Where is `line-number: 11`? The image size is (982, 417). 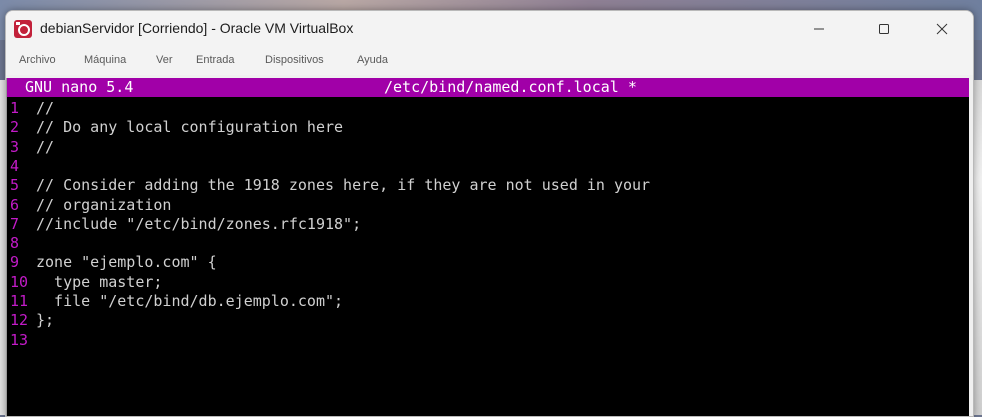
line-number: 11 is located at coordinates (19, 301).